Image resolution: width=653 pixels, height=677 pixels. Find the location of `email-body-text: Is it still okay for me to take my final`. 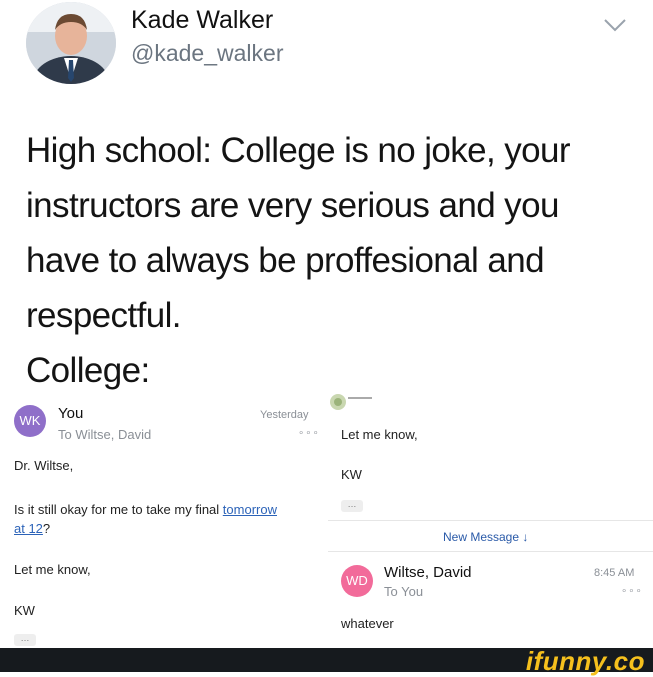

email-body-text: Is it still okay for me to take my final is located at coordinates (118, 509).